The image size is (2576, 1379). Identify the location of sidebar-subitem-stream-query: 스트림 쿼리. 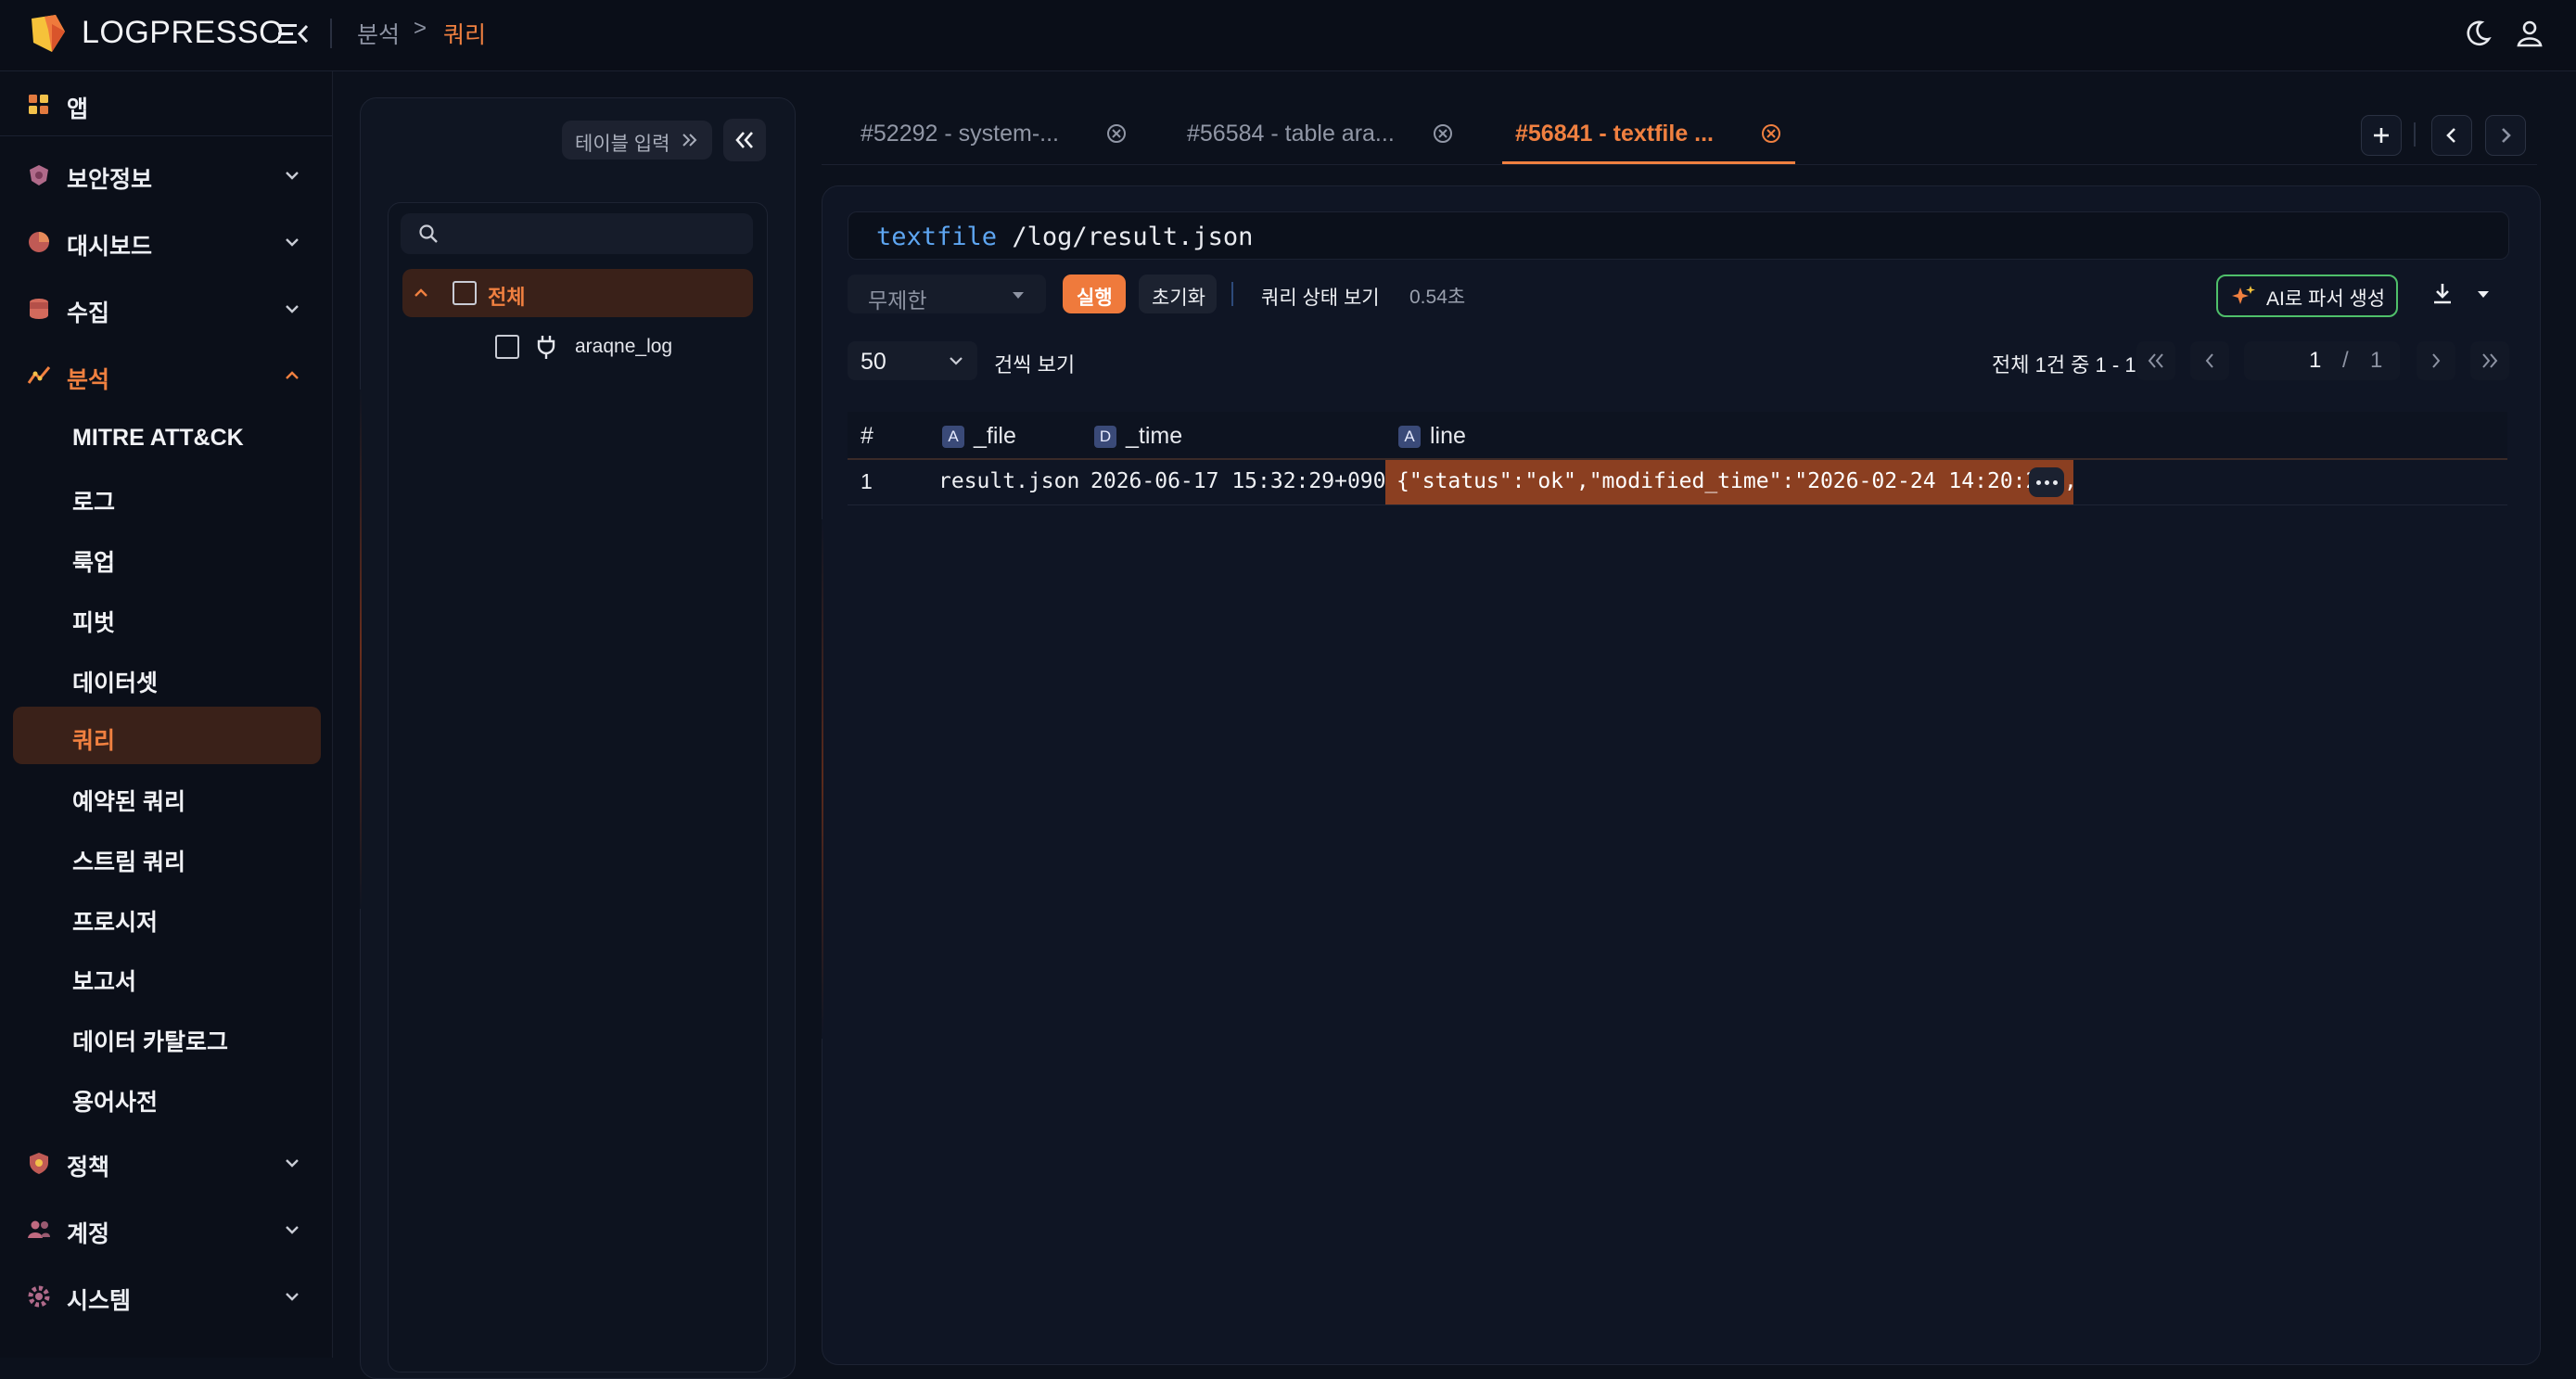
(167, 857).